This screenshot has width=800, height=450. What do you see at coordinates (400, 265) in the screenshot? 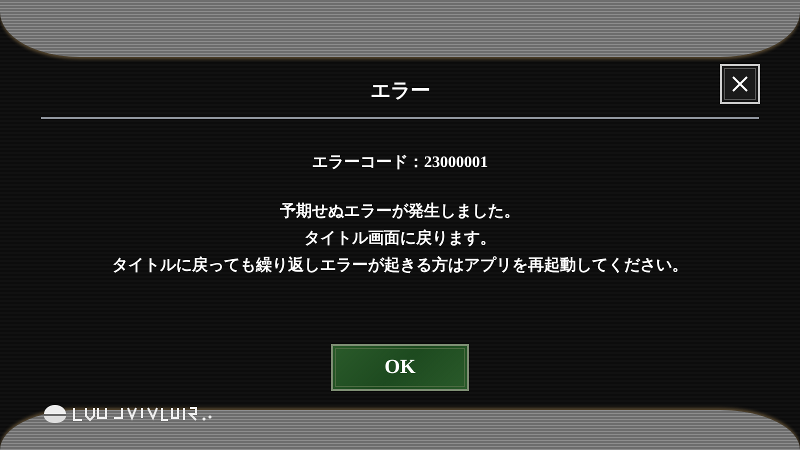
I see `message-line: タイトルに戻っても繰り返しエラーが起きる方はアプリを再起動してください。` at bounding box center [400, 265].